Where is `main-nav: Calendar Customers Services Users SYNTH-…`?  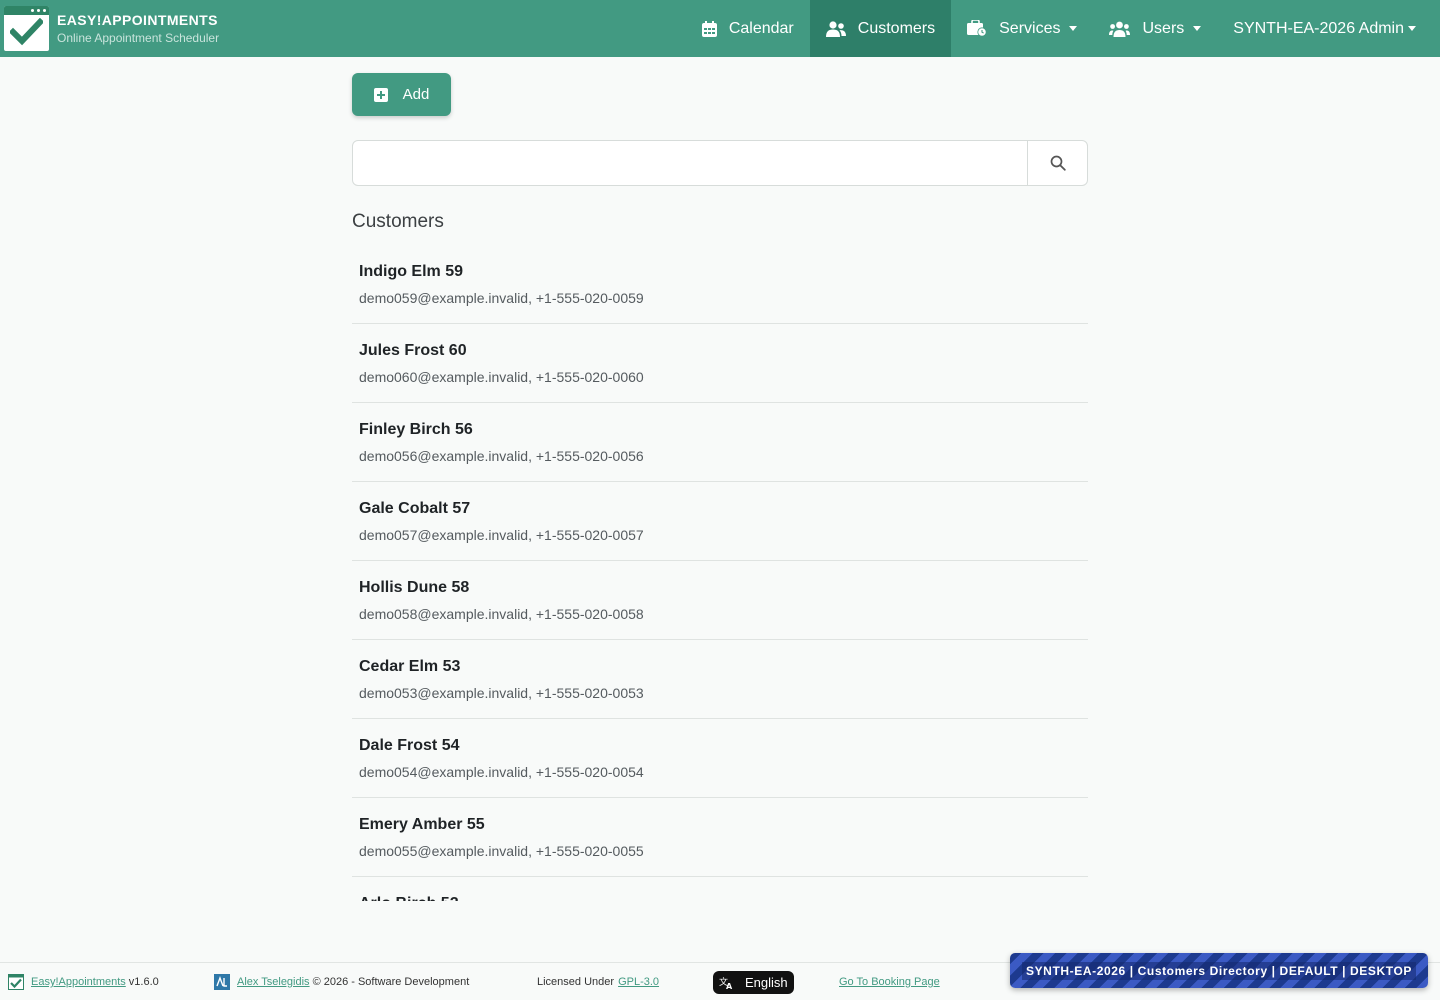 main-nav: Calendar Customers Services Users SYNTH-… is located at coordinates (1063, 28).